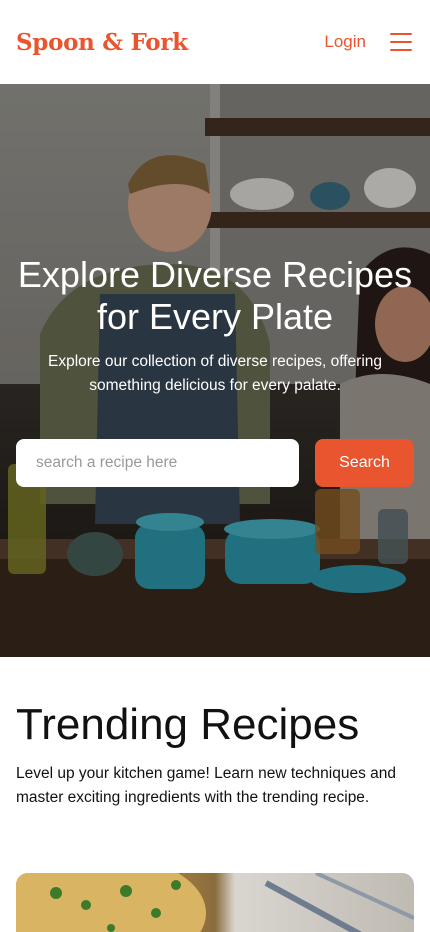 The height and width of the screenshot is (932, 430). What do you see at coordinates (215, 42) in the screenshot?
I see `site-header: Spoon & Fork Login` at bounding box center [215, 42].